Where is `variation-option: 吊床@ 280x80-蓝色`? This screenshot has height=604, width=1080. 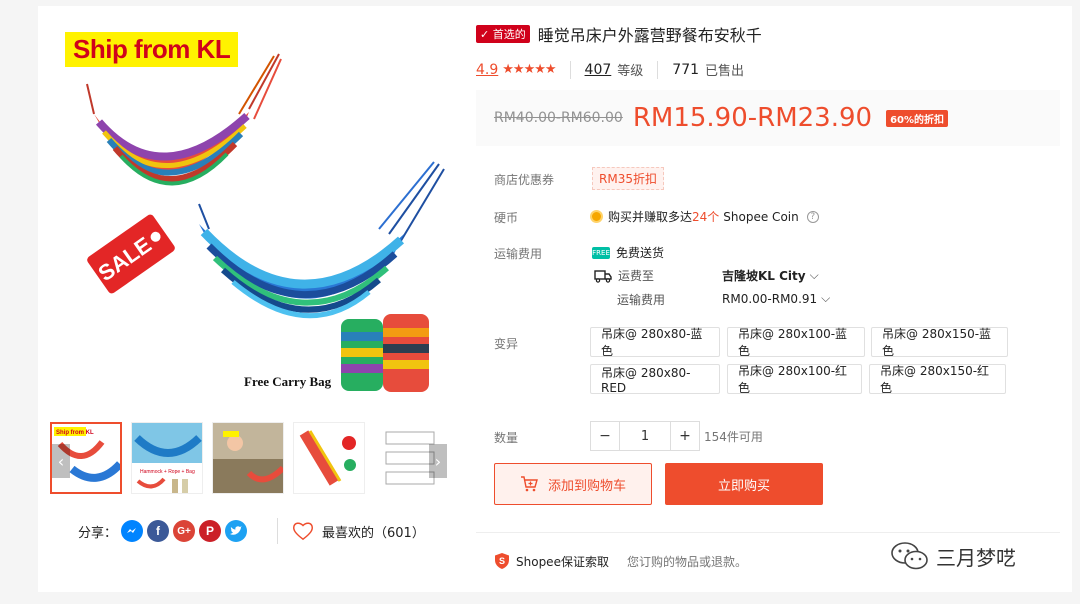 variation-option: 吊床@ 280x80-蓝色 is located at coordinates (655, 342).